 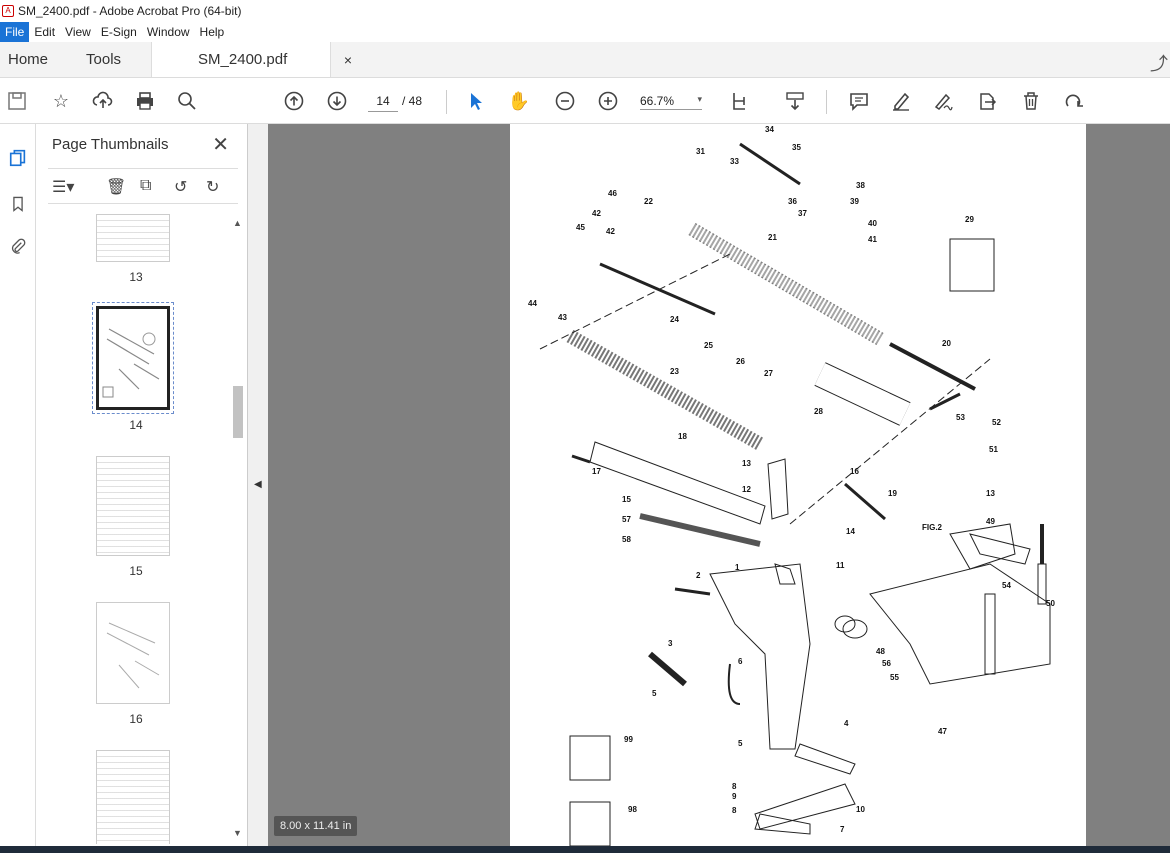 What do you see at coordinates (792, 201) in the screenshot?
I see `part-callout-label: 36` at bounding box center [792, 201].